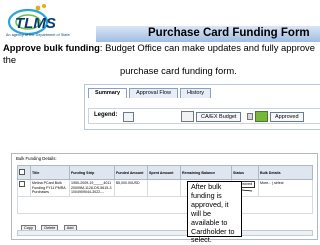 The height and width of the screenshot is (245, 320). Describe the element at coordinates (106, 115) in the screenshot. I see `legend-label: Legend:` at that location.